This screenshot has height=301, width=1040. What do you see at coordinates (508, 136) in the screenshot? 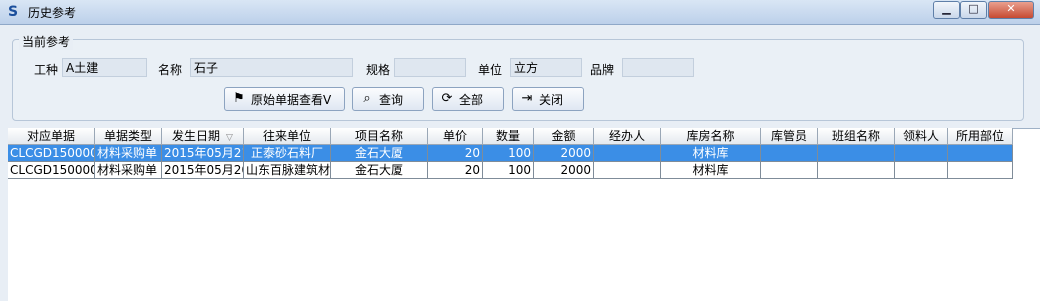
I see `col-header-qty: 数量` at bounding box center [508, 136].